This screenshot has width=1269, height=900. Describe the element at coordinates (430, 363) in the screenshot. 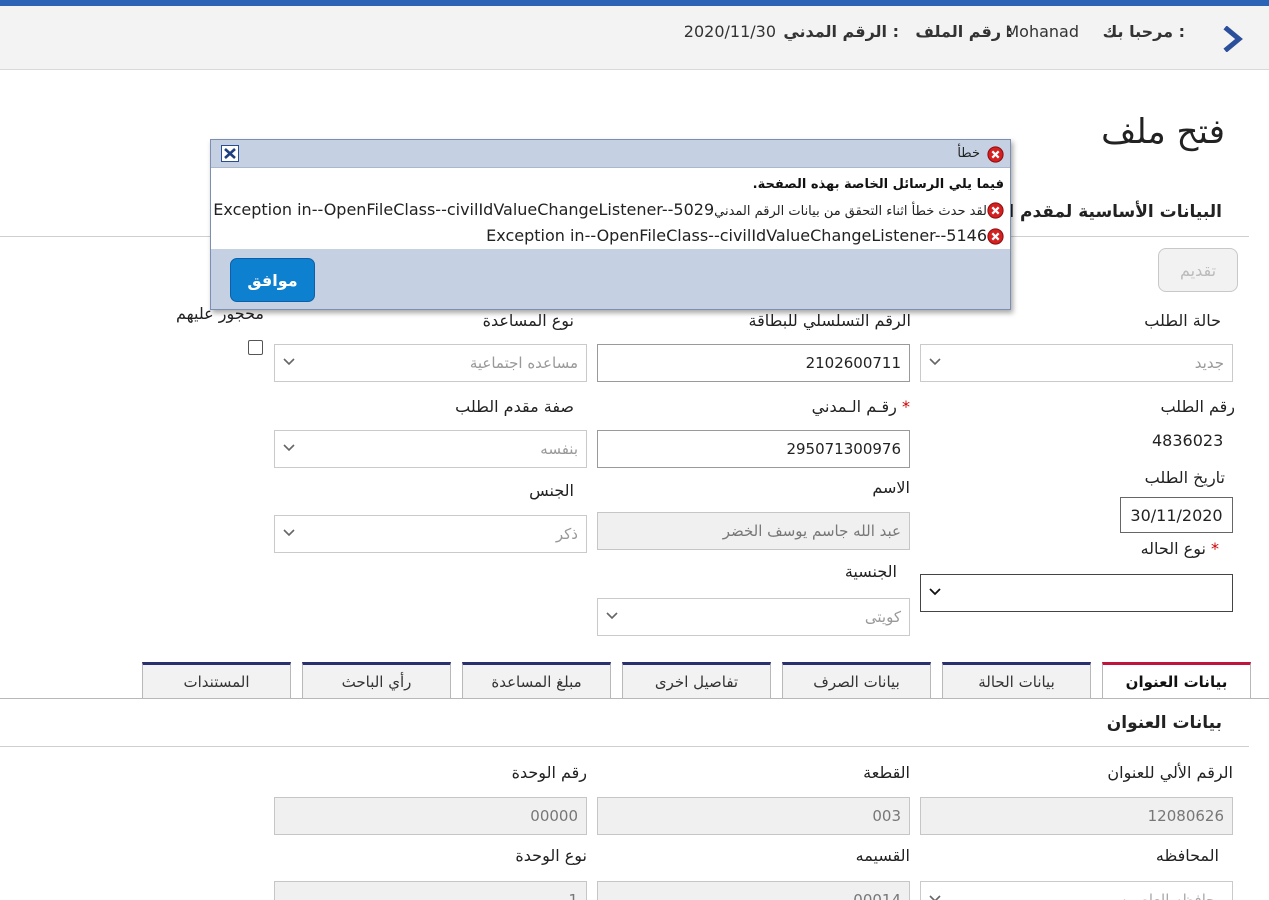

I see `aid-type-select: مساعده اجتماعية` at that location.